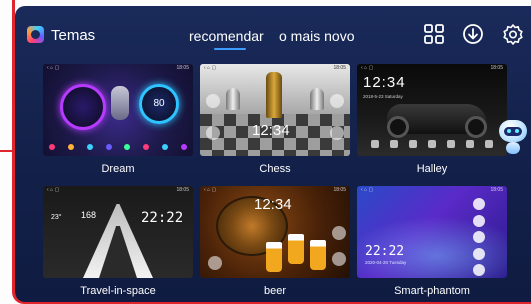 The height and width of the screenshot is (304, 531). I want to click on theme-preview: ‹ ⌂ ▢ 18:05 12:34 2018-5-23 Saturday, so click(432, 110).